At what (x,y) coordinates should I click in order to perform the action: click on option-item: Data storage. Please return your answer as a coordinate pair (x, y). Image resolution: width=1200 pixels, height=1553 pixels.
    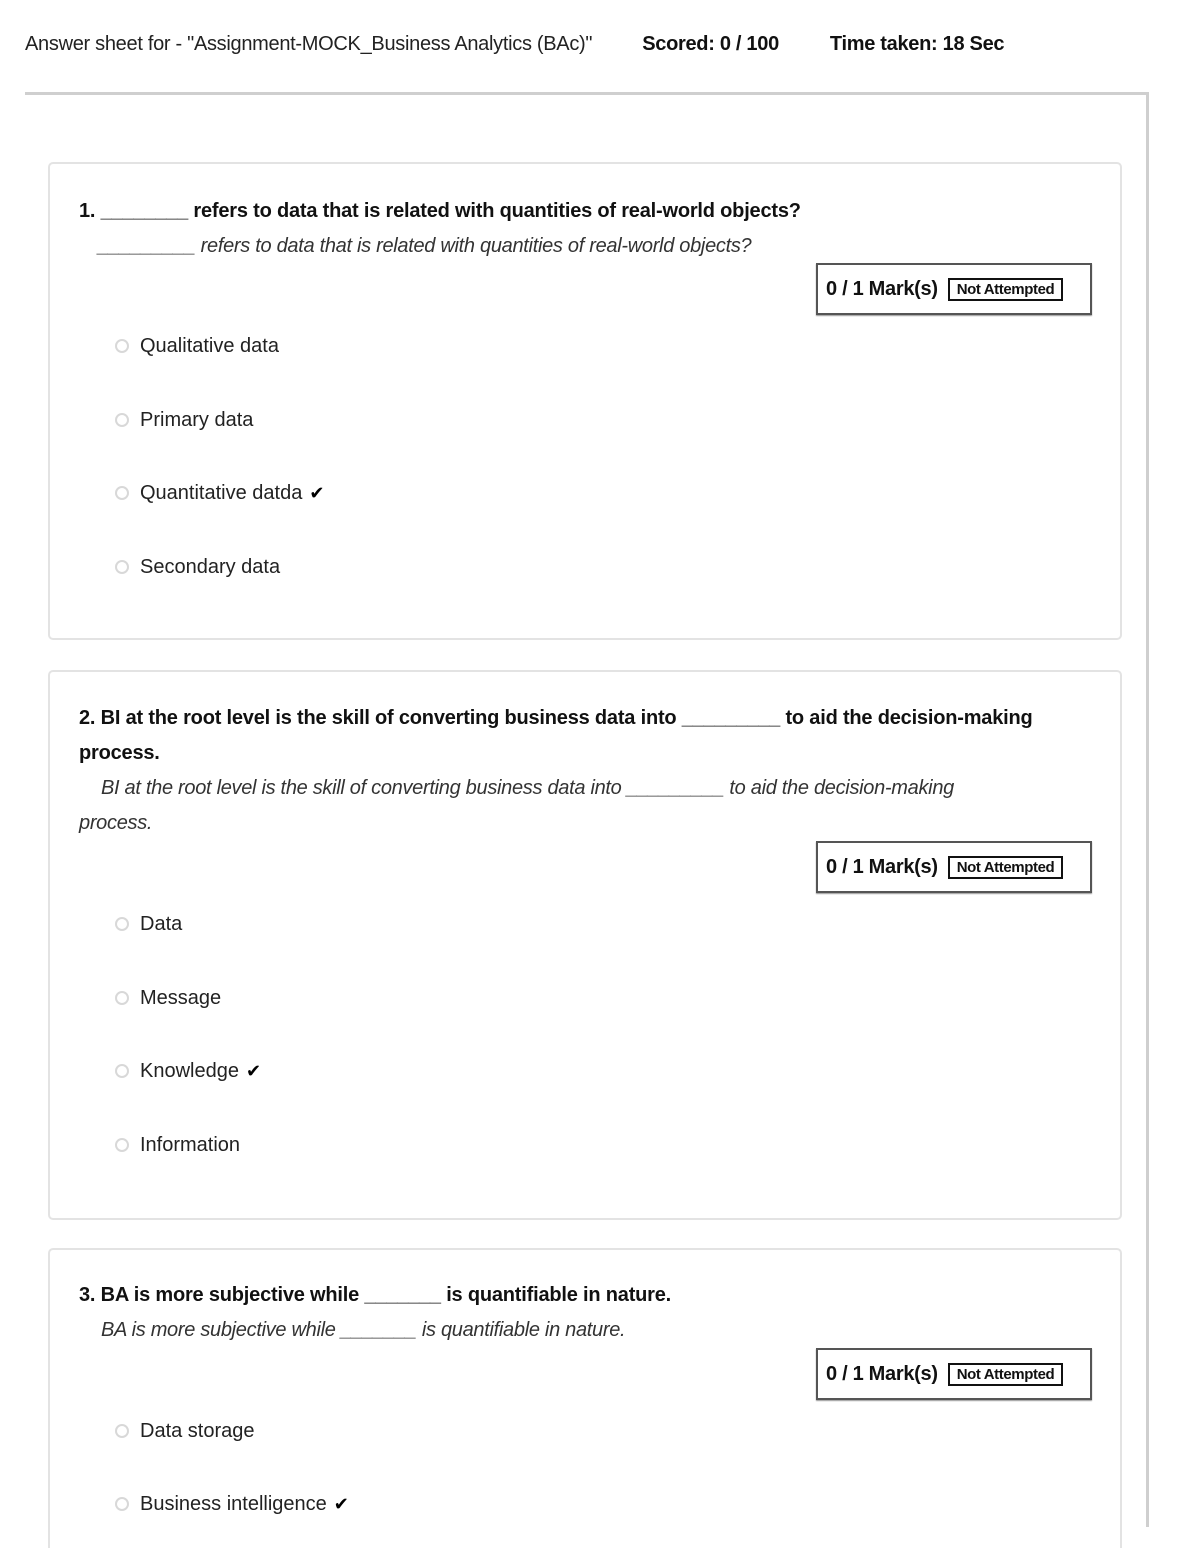
    Looking at the image, I should click on (185, 1431).